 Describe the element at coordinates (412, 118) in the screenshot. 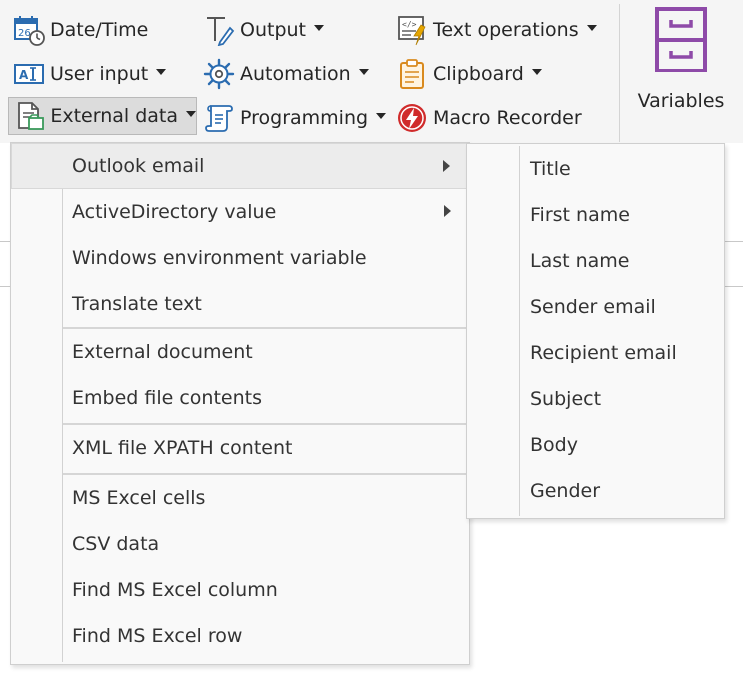

I see `lightning-record-icon` at that location.